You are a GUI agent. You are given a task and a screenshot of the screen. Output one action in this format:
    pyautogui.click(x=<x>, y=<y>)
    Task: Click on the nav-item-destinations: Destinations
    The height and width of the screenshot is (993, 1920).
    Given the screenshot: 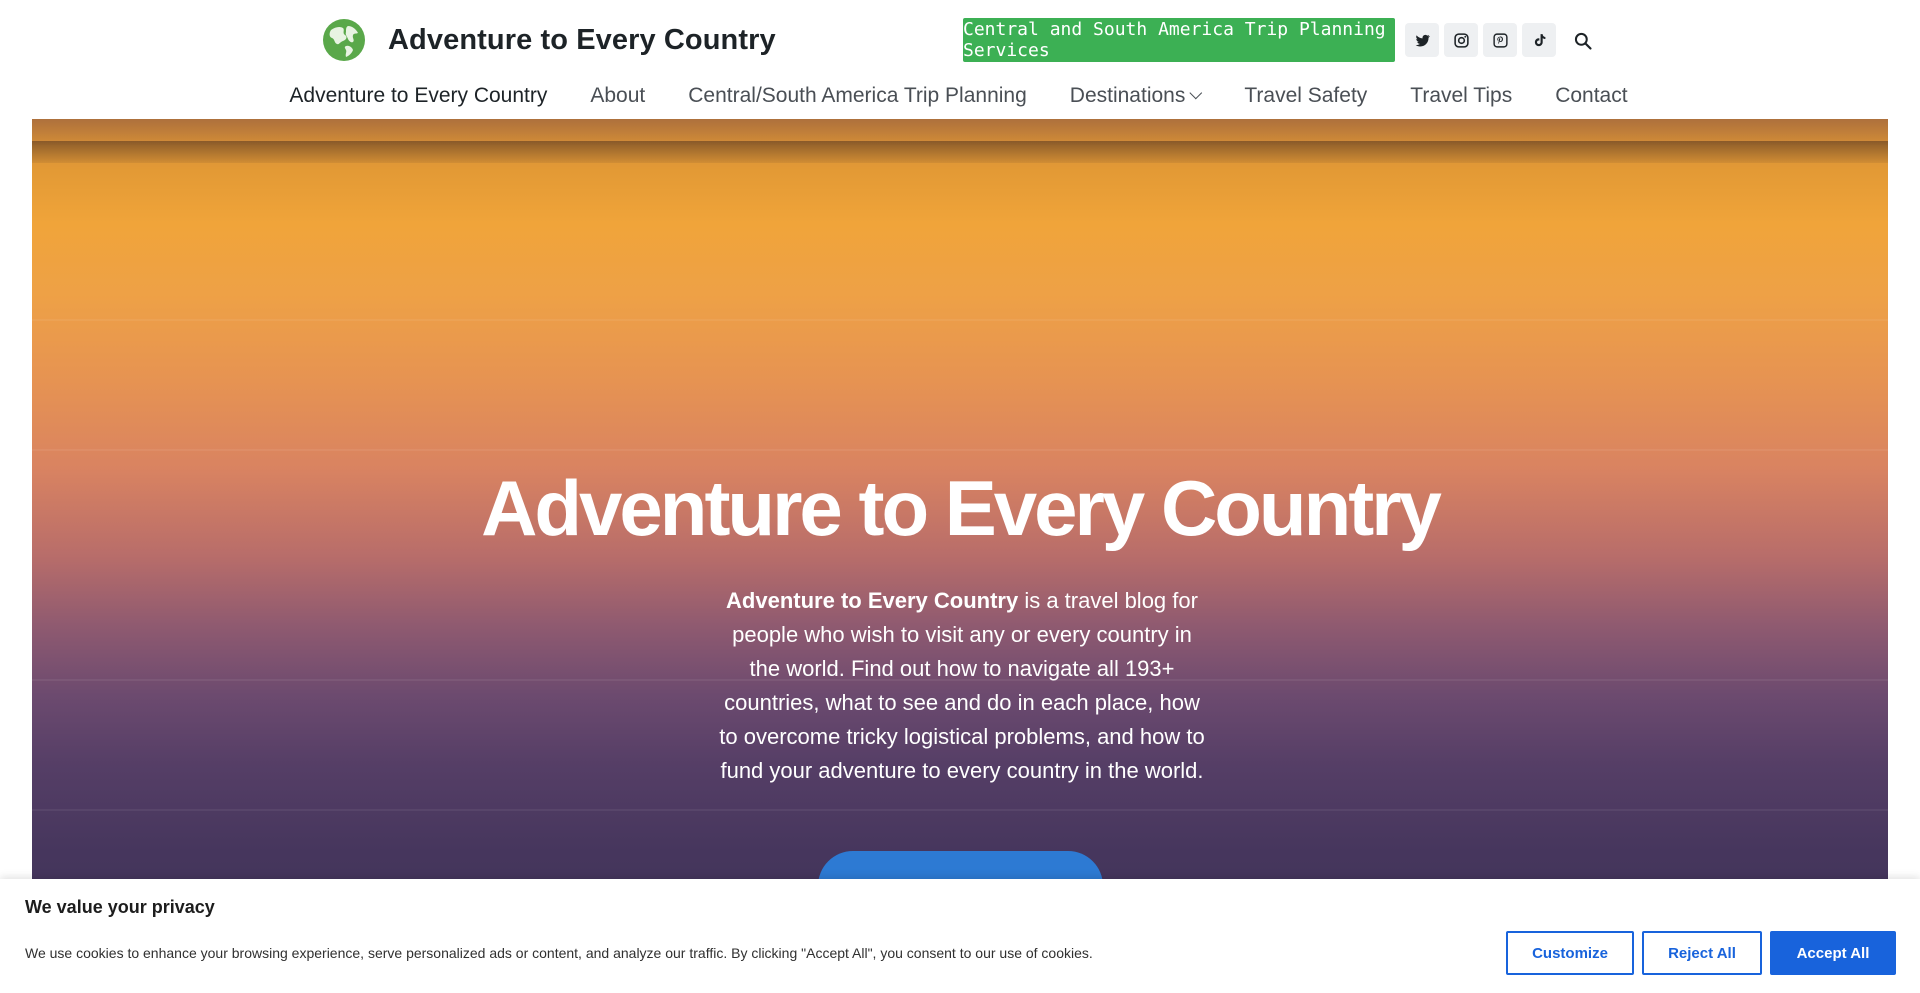 What is the action you would take?
    pyautogui.click(x=1136, y=96)
    